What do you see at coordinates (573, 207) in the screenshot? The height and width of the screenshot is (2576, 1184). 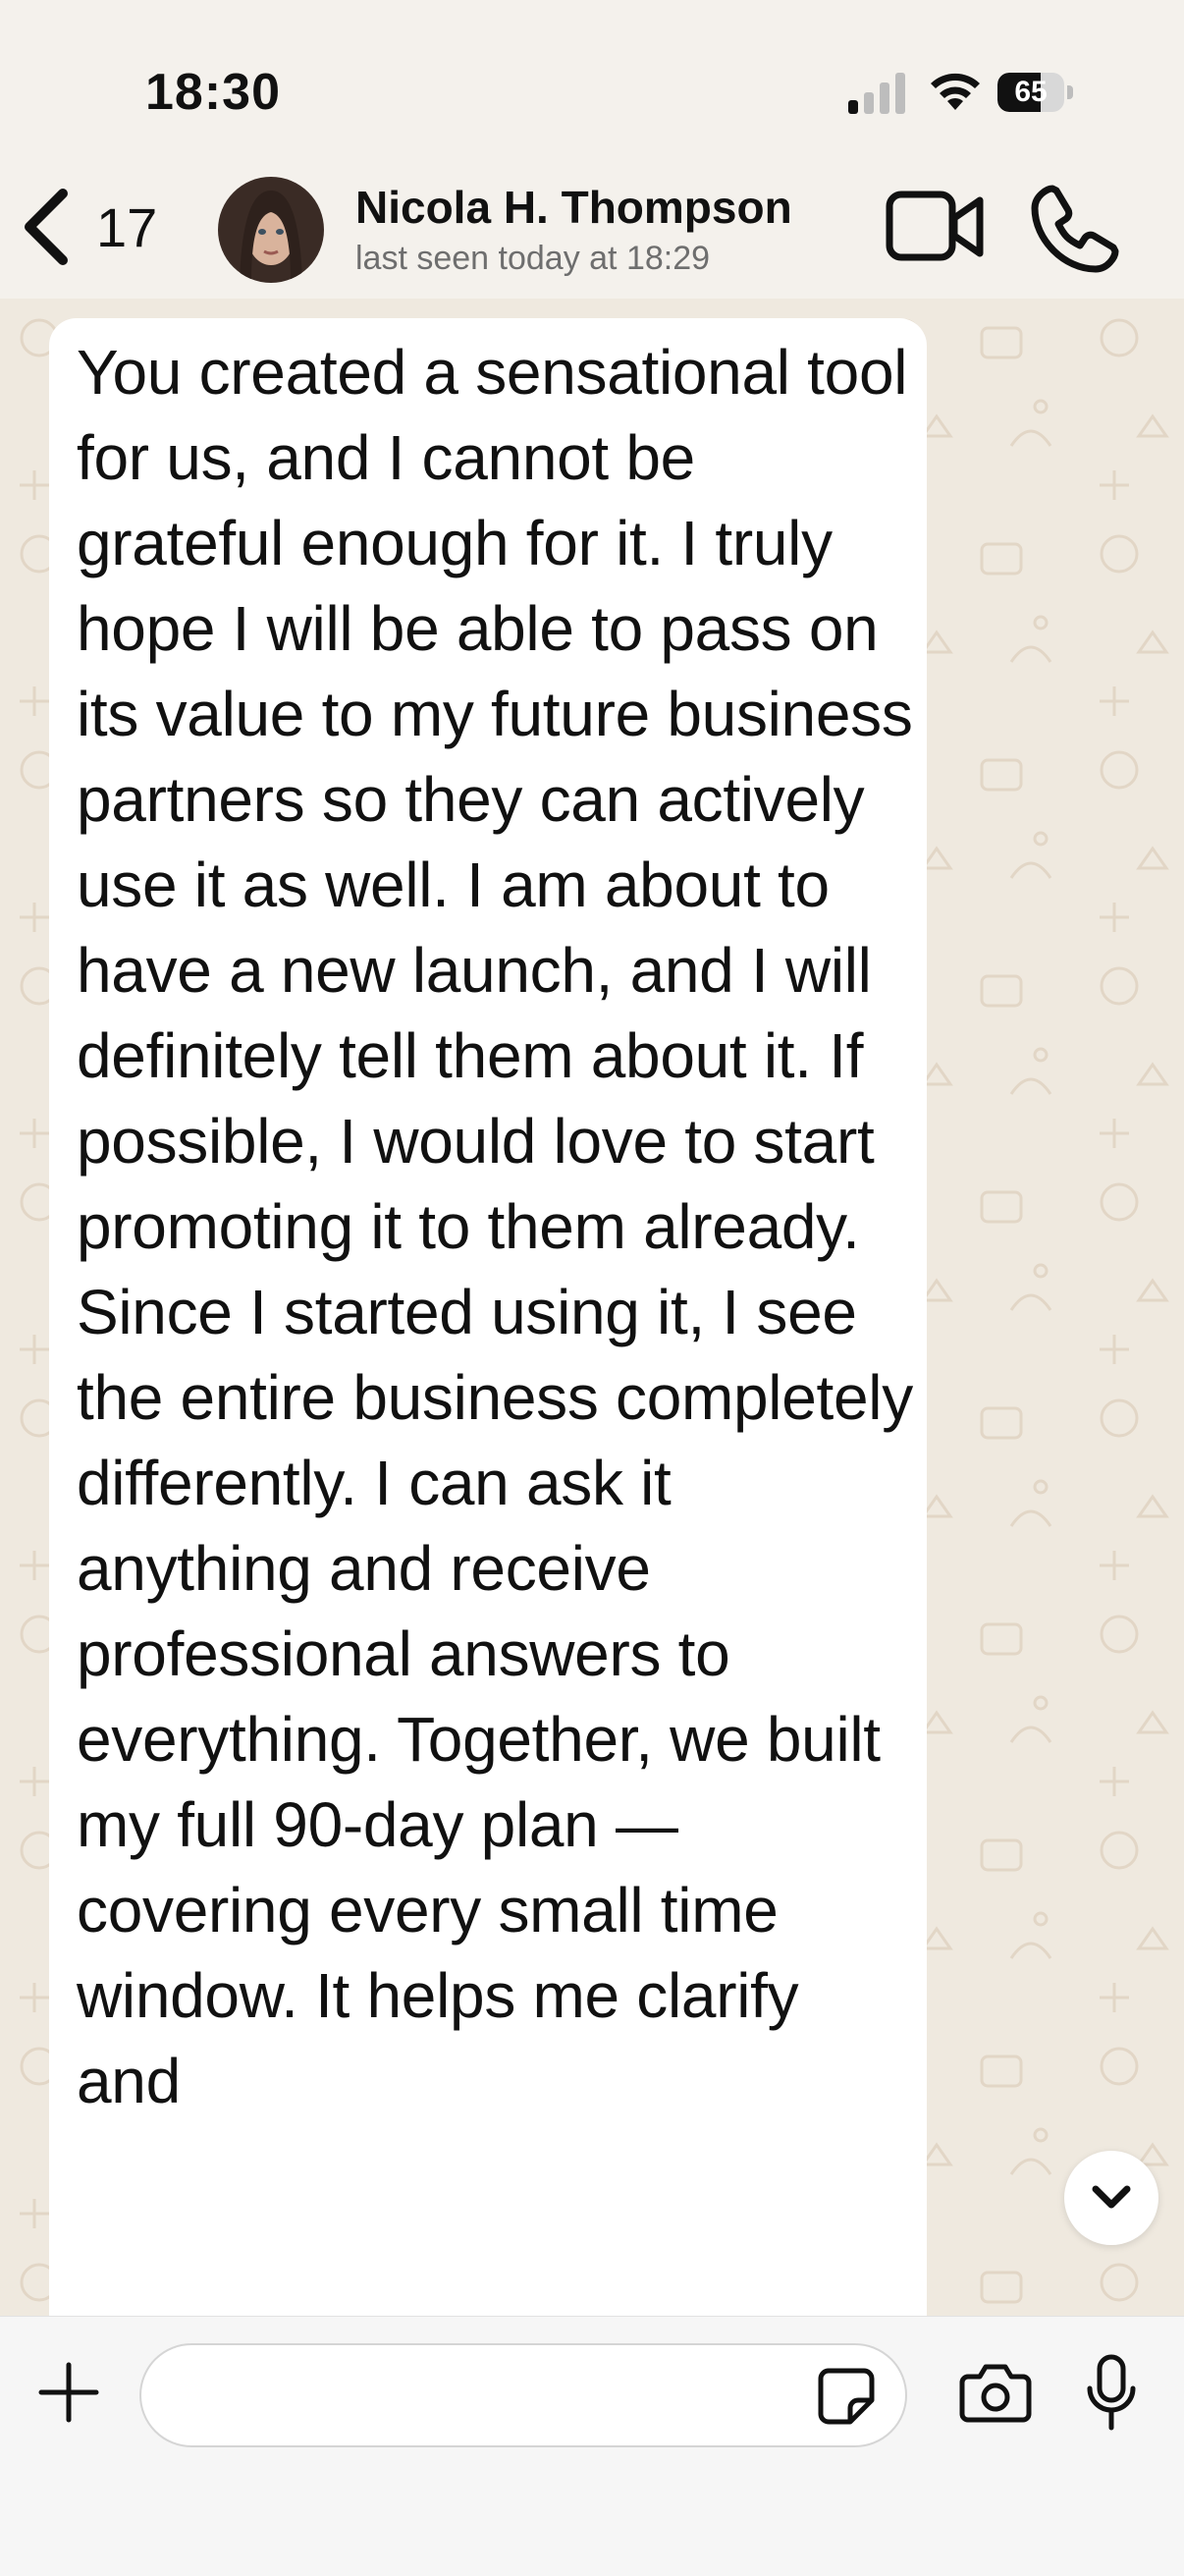 I see `contact-name: Nicola H. Thompson` at bounding box center [573, 207].